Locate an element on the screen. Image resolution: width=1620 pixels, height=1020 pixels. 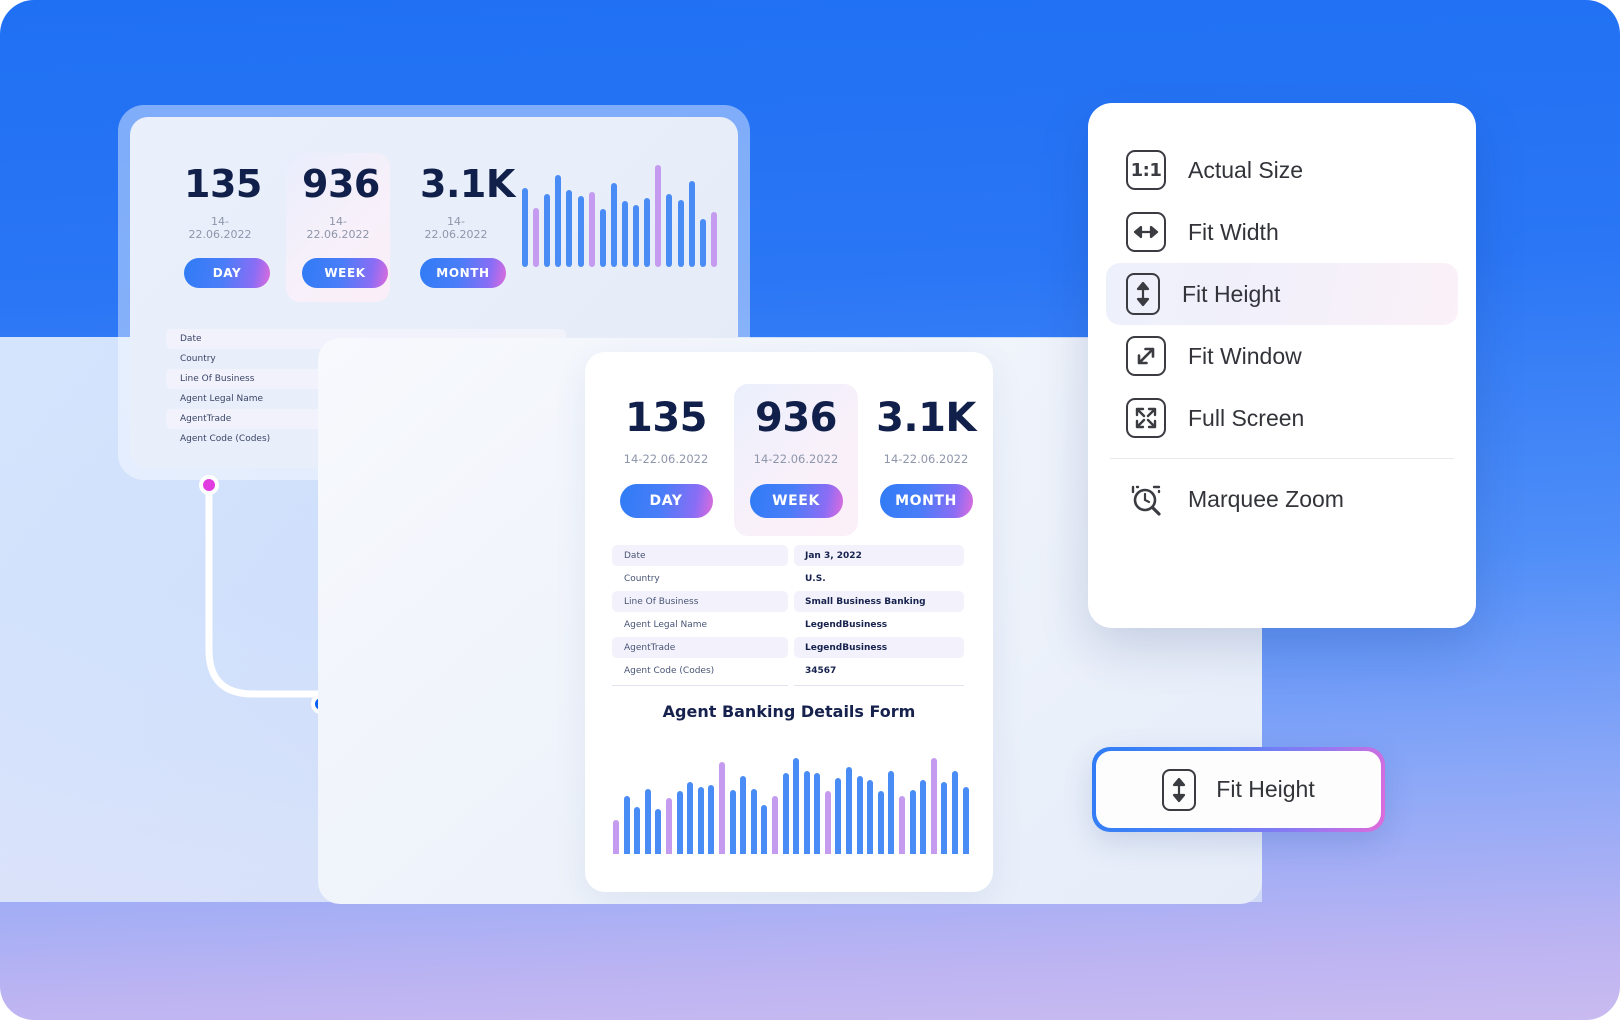
table-cell-label: Agent Legal Name is located at coordinates (666, 624).